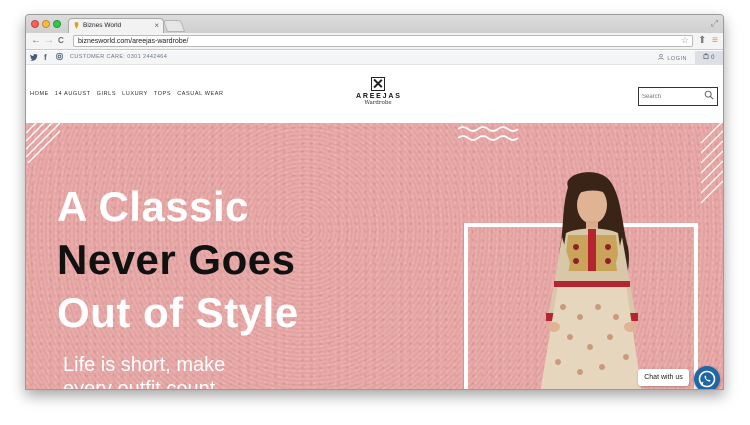 This screenshot has width=750, height=425. What do you see at coordinates (715, 41) in the screenshot?
I see `menu-icon: ≡` at bounding box center [715, 41].